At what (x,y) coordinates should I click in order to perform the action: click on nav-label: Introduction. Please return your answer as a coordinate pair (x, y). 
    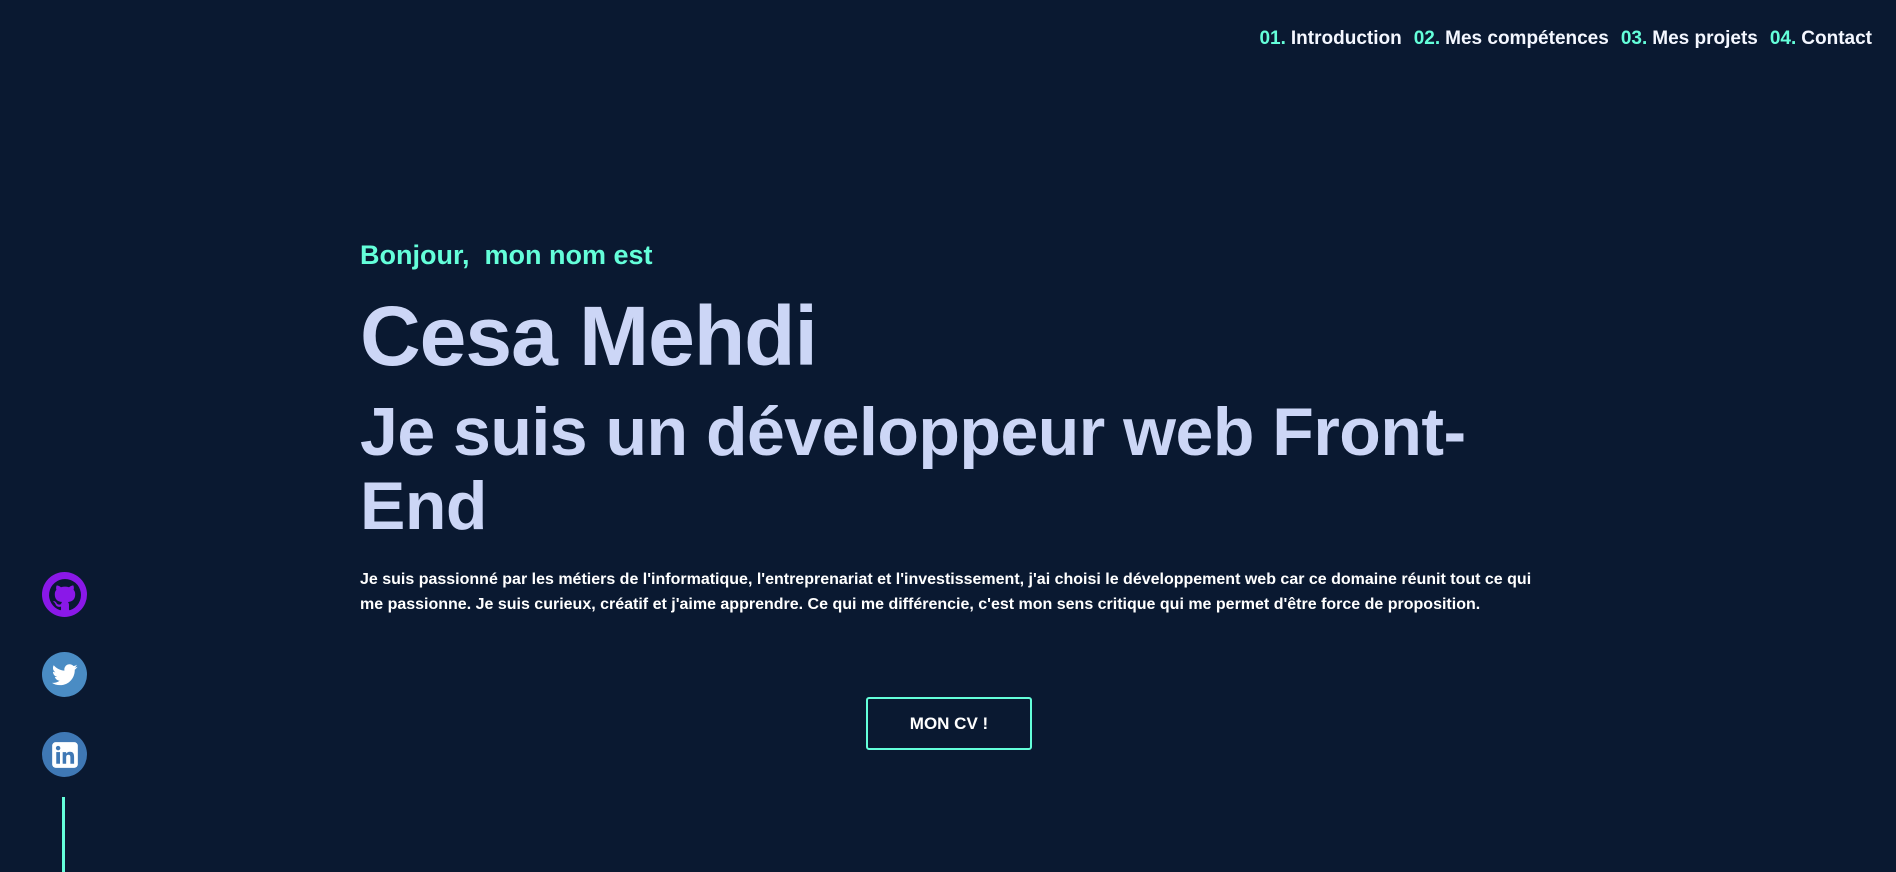
    Looking at the image, I should click on (1346, 38).